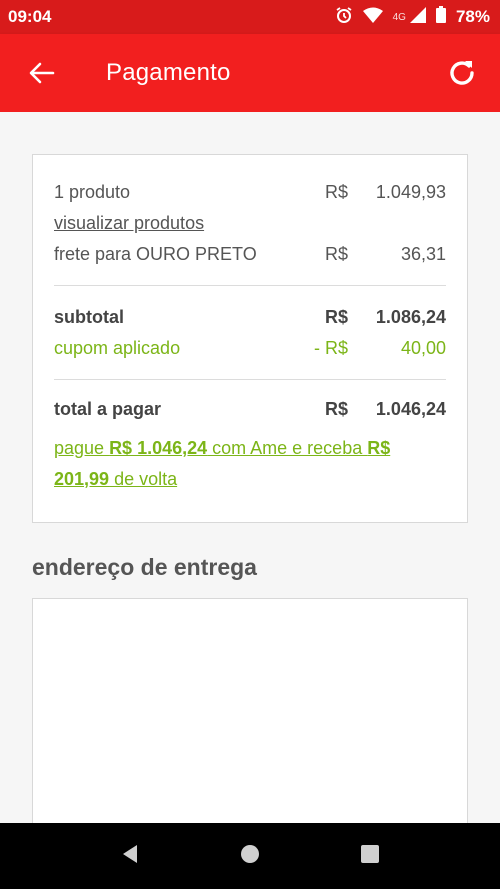  Describe the element at coordinates (336, 253) in the screenshot. I see `shipping-currency: R$` at that location.